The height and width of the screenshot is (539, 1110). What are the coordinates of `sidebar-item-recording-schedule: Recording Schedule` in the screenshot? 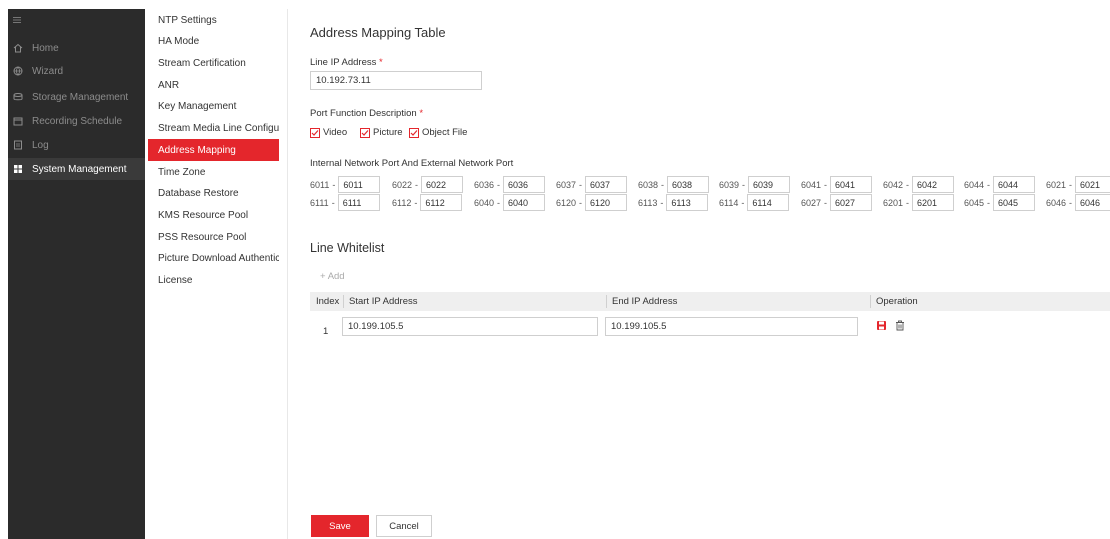 It's located at (76, 121).